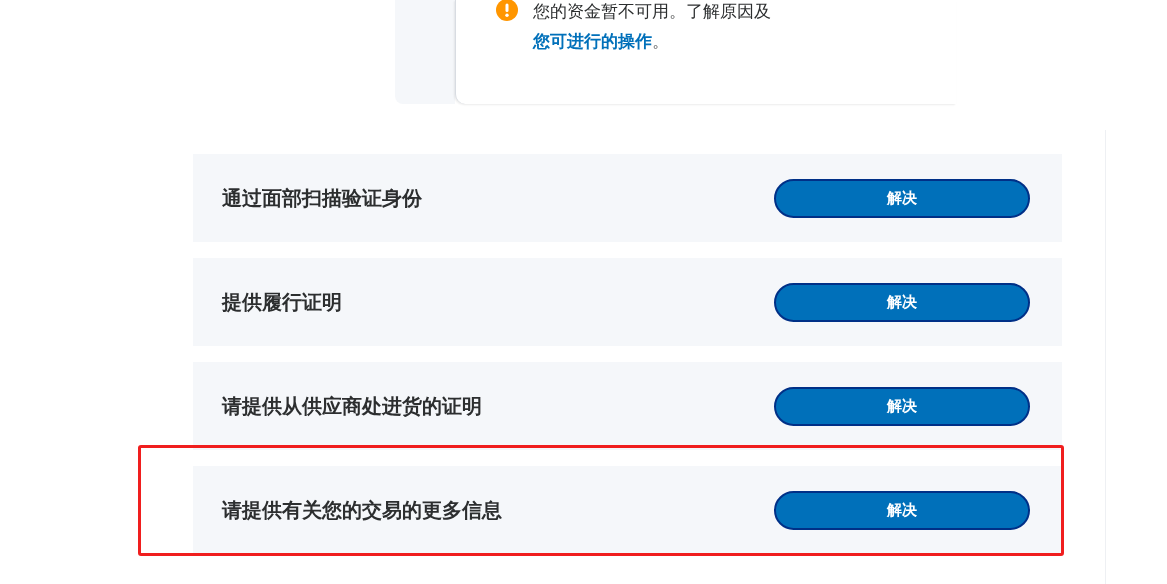 This screenshot has width=1167, height=584. Describe the element at coordinates (652, 26) in the screenshot. I see `notice-text: 您的资金暂不可用。了解原因及 您可进行的操作。` at that location.